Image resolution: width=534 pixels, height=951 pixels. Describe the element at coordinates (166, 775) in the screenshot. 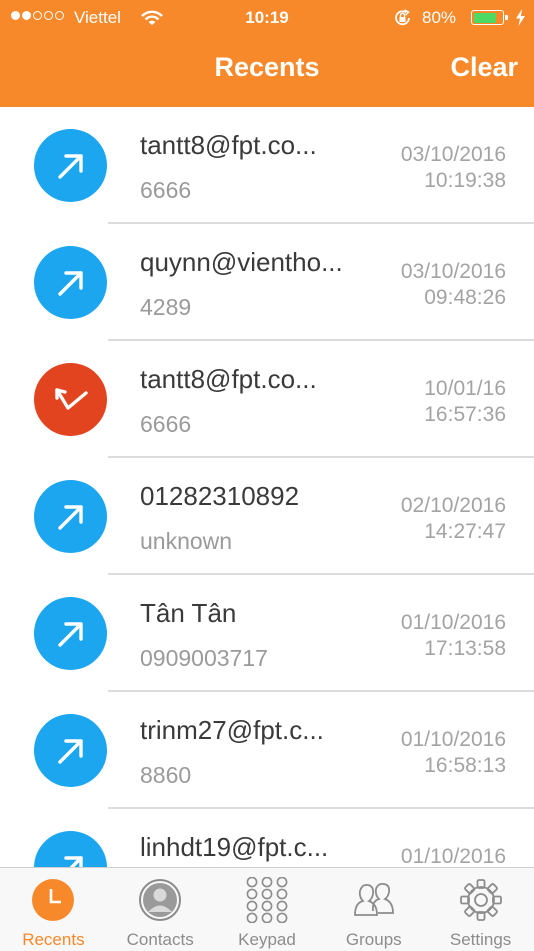

I see `call-number: 8860` at that location.